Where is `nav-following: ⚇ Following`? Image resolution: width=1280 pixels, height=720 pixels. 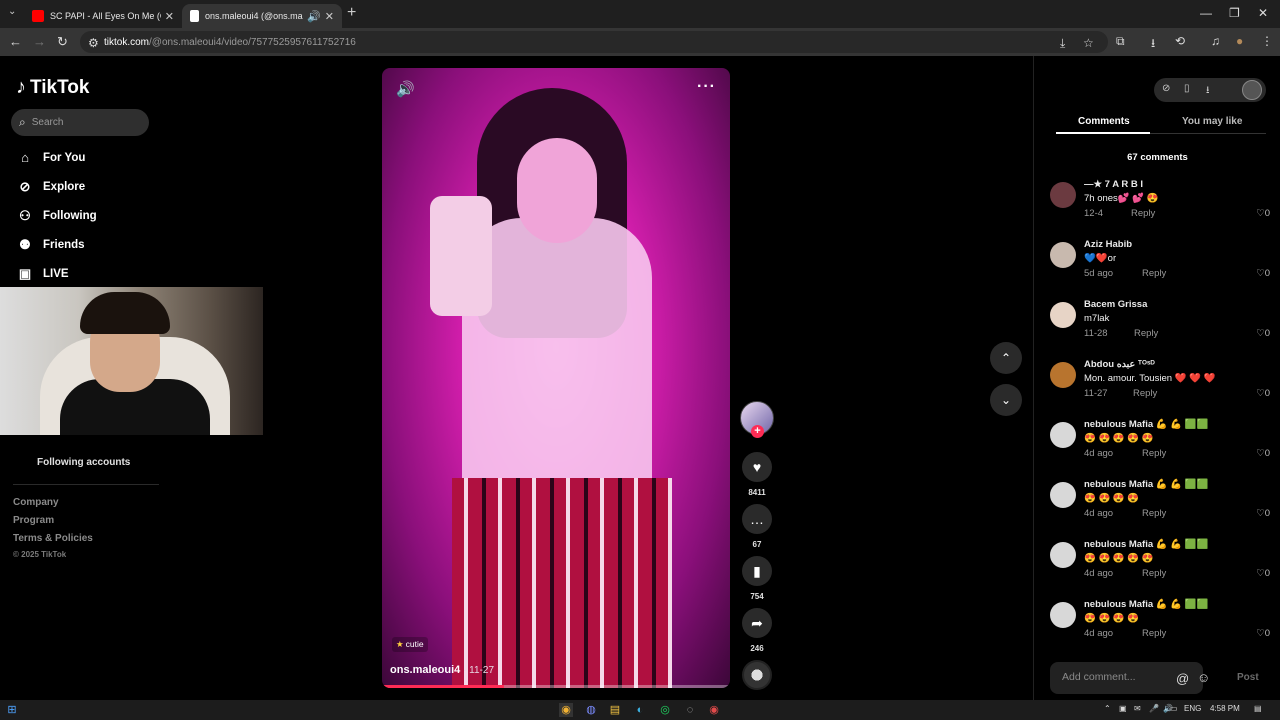
nav-following: ⚇ Following is located at coordinates (56, 216).